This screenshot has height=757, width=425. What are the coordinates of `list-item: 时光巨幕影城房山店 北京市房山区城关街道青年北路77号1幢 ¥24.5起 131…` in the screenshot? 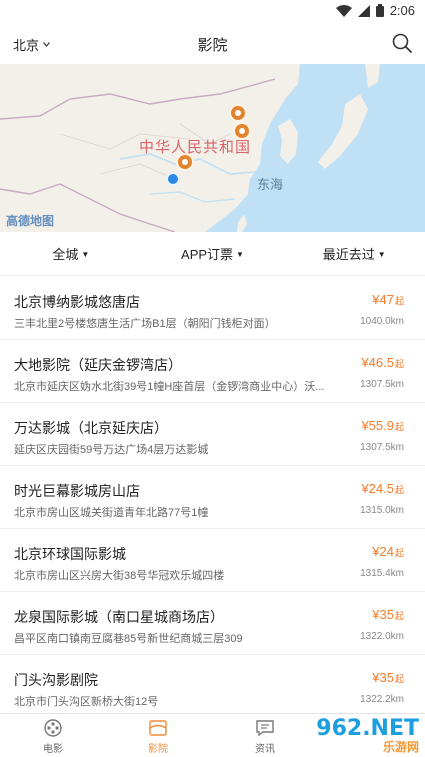 It's located at (212, 497).